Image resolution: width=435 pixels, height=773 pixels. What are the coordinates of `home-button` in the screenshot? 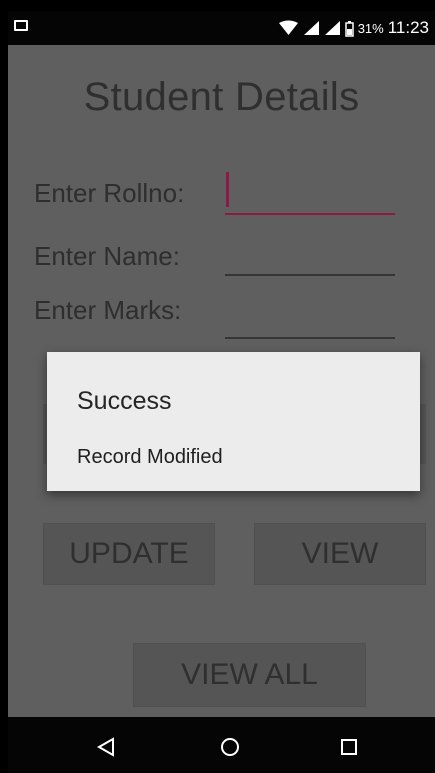 It's located at (230, 747).